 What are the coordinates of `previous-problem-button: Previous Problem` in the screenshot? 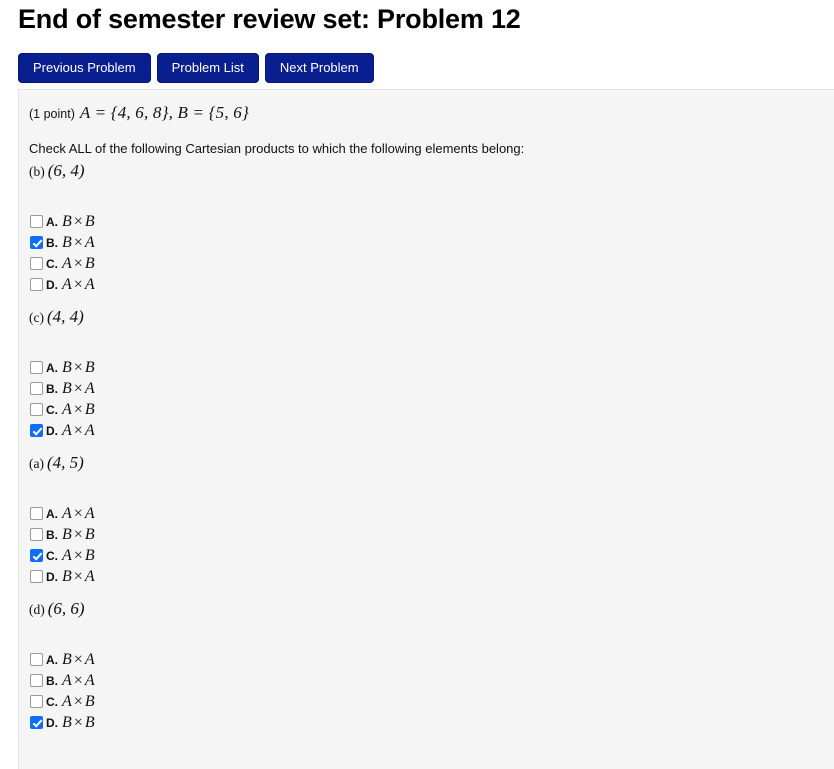 It's located at (84, 68).